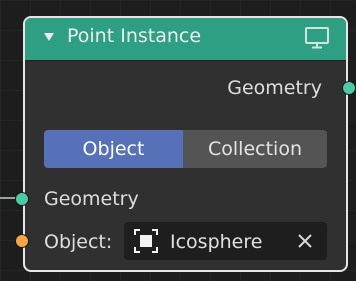 The image size is (356, 281). Describe the element at coordinates (134, 36) in the screenshot. I see `node-title: Point Instance` at that location.